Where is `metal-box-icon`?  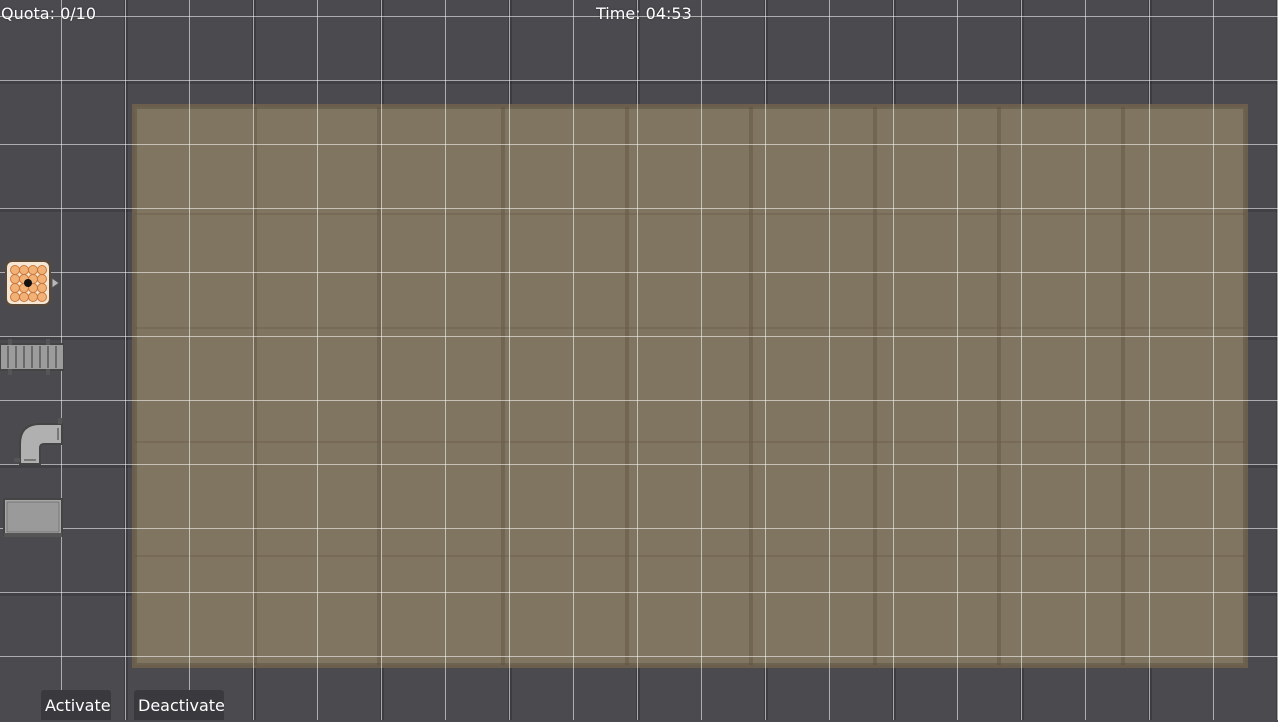 metal-box-icon is located at coordinates (33, 517).